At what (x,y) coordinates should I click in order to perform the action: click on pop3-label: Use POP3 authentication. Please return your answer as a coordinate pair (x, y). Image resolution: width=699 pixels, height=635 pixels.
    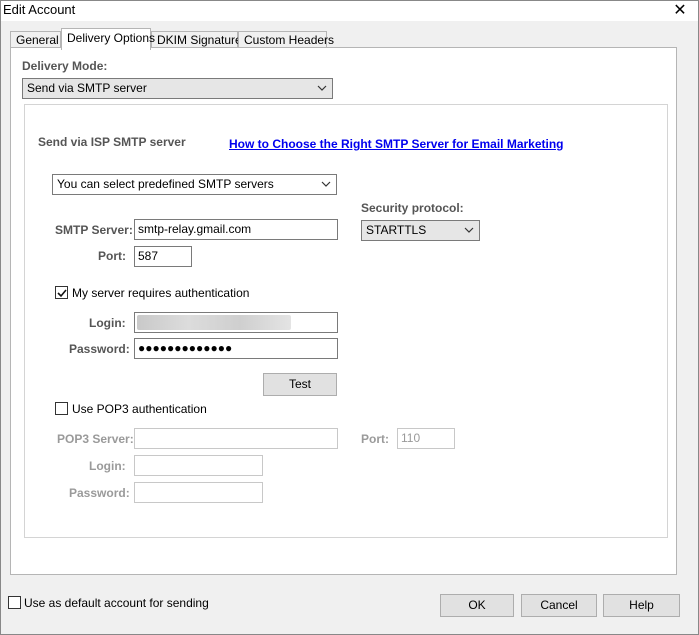
    Looking at the image, I should click on (139, 409).